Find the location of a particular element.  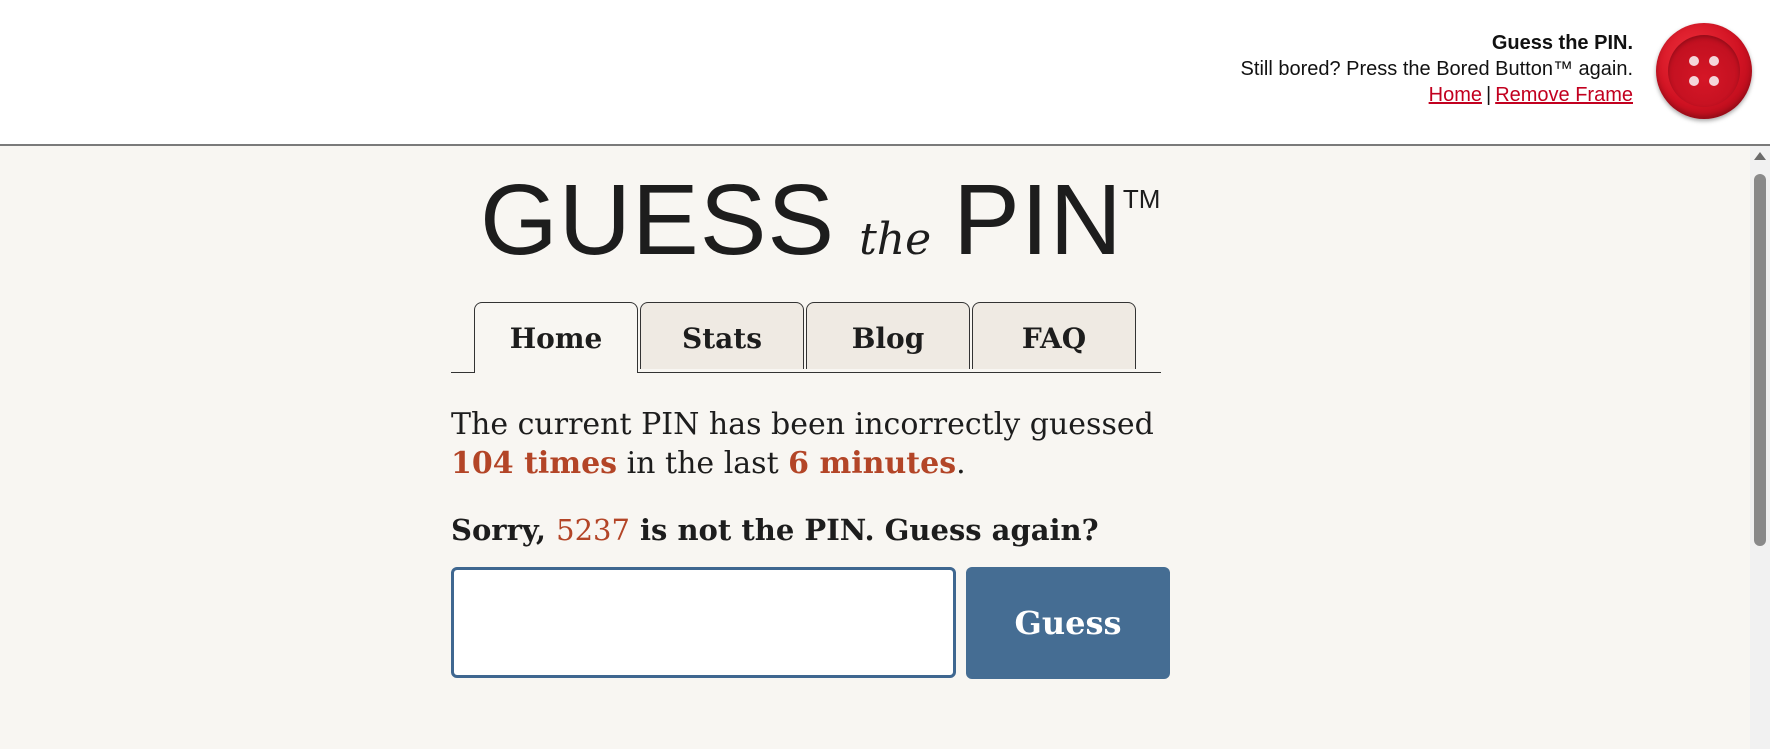

logo-word-guess: GUESS is located at coordinates (658, 220).